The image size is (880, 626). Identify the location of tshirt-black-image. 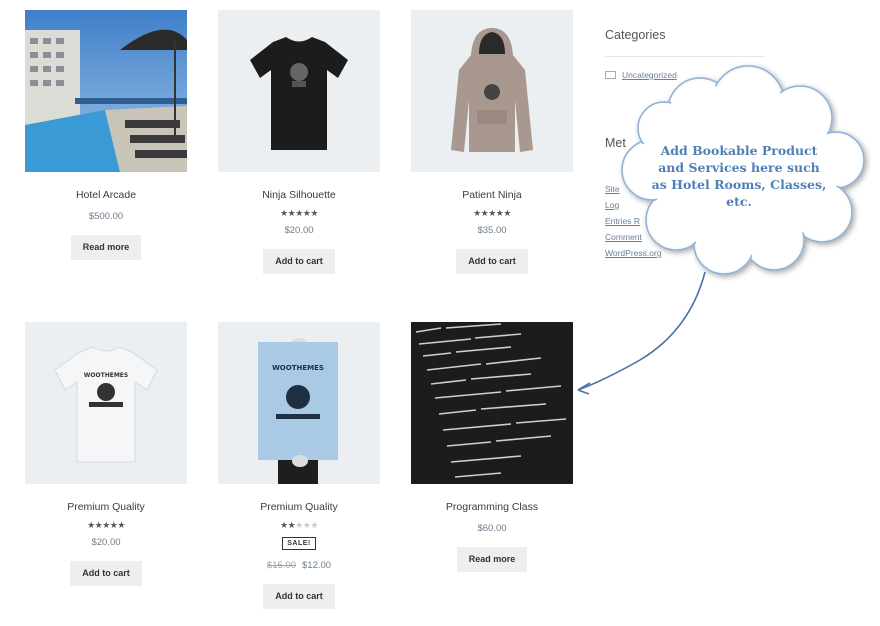
(299, 91).